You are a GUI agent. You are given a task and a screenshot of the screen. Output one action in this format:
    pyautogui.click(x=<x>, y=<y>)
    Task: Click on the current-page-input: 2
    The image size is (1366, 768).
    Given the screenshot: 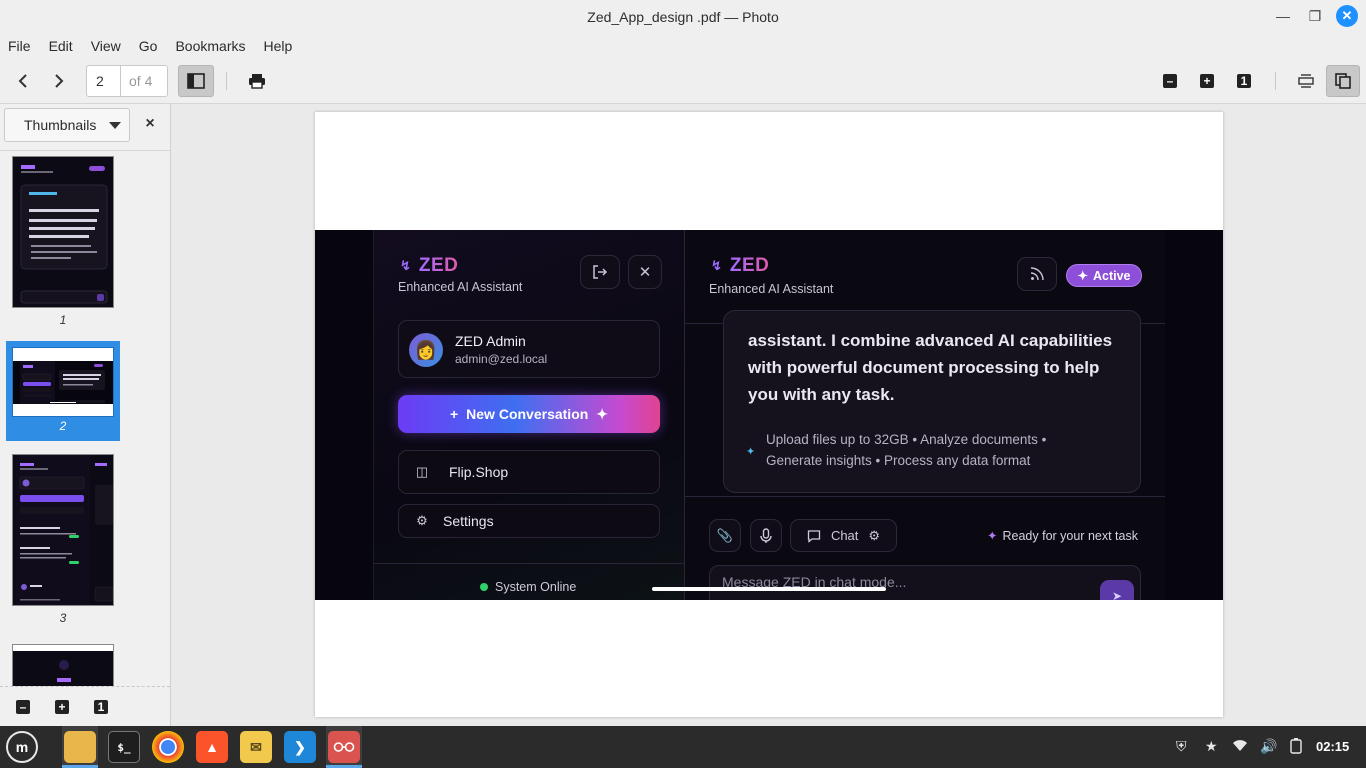 What is the action you would take?
    pyautogui.click(x=104, y=81)
    